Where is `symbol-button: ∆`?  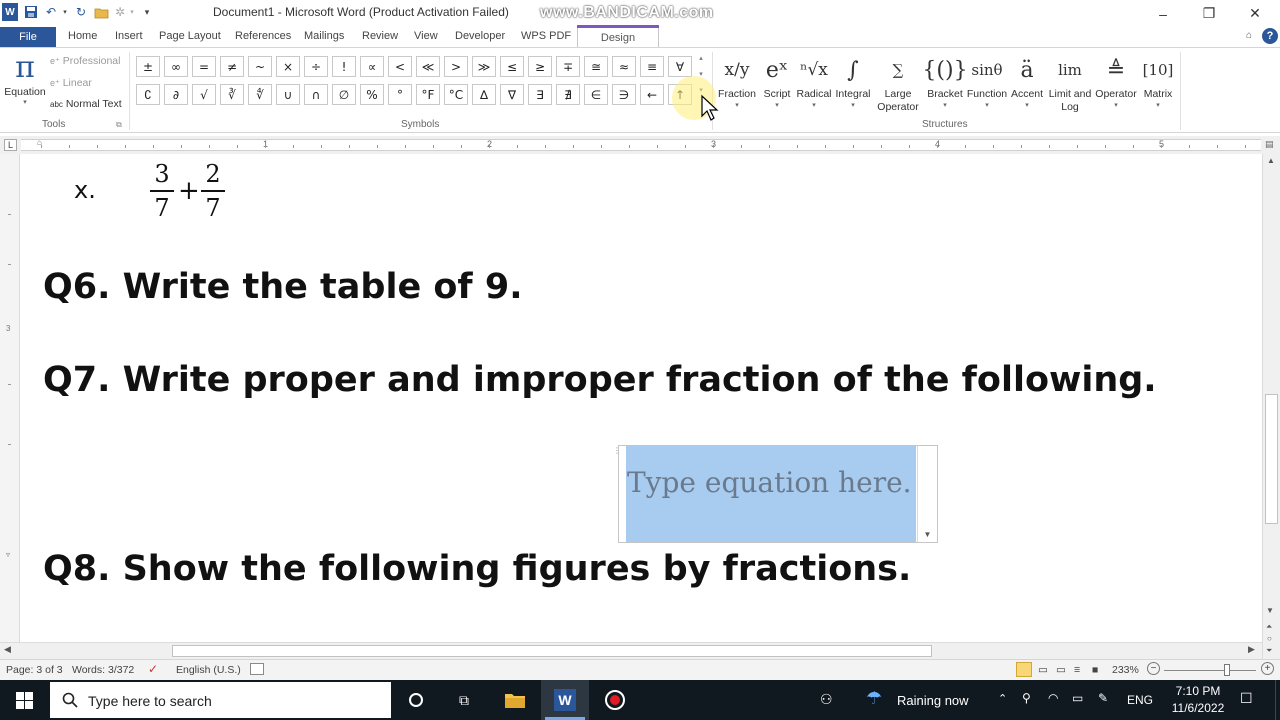 symbol-button: ∆ is located at coordinates (484, 94).